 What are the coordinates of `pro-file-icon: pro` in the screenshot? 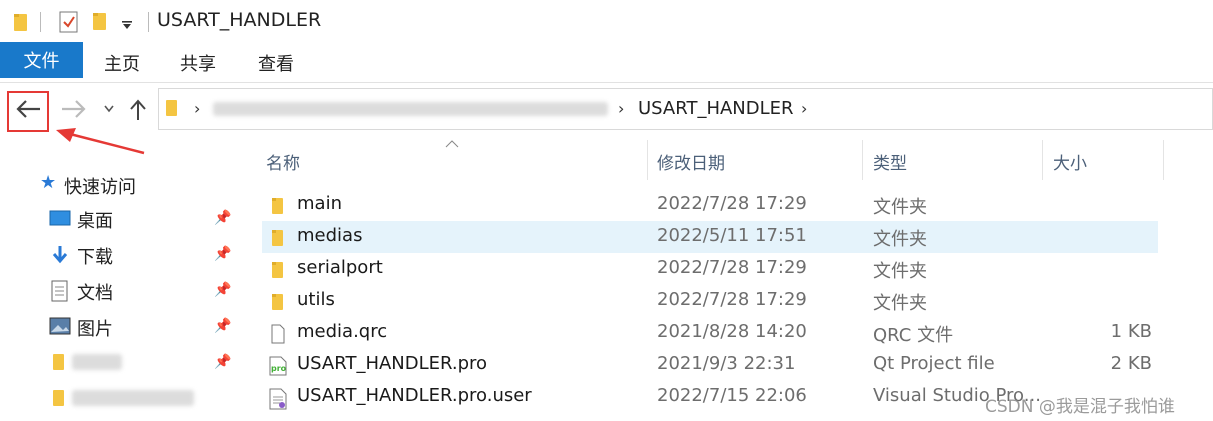 It's located at (278, 366).